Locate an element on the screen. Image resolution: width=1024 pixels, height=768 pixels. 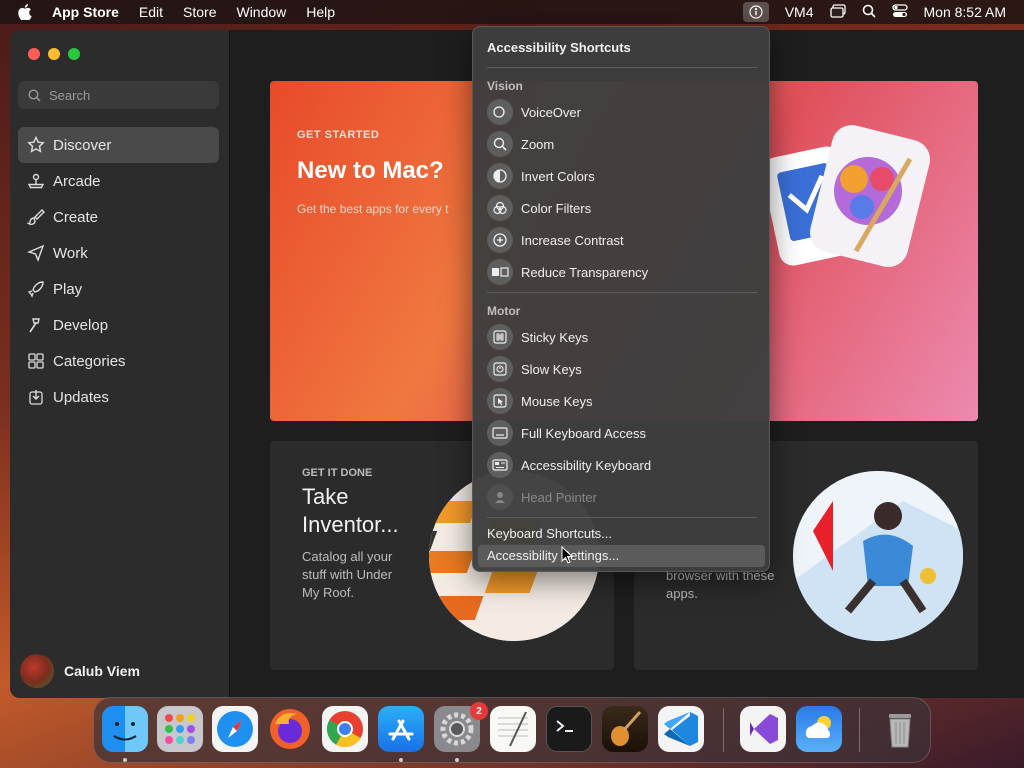
window-switch-icon is located at coordinates (837, 12).